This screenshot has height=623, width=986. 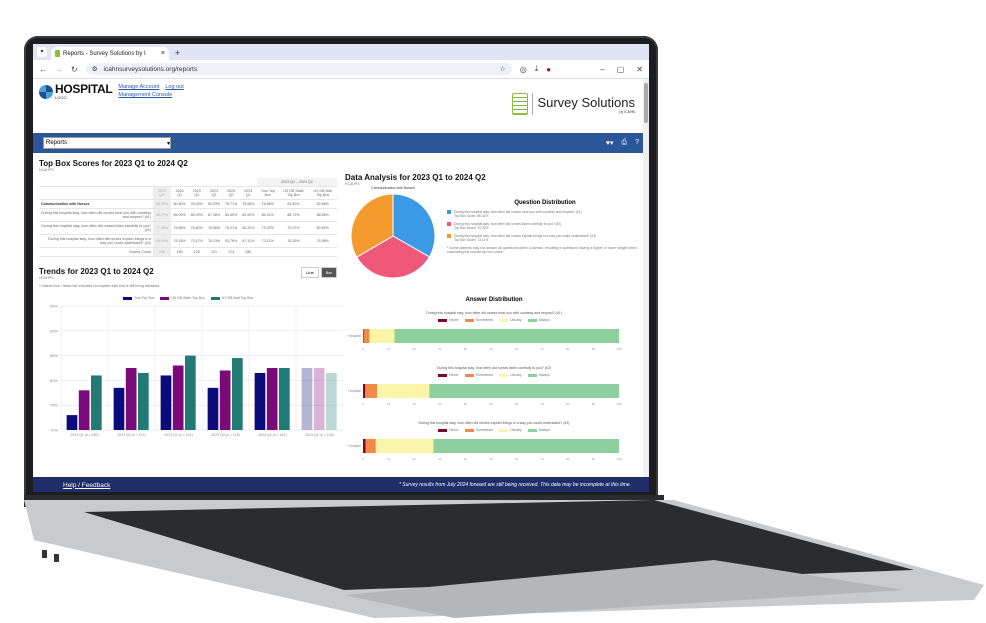 What do you see at coordinates (180, 193) in the screenshot?
I see `column-header: 2024 Q1` at bounding box center [180, 193].